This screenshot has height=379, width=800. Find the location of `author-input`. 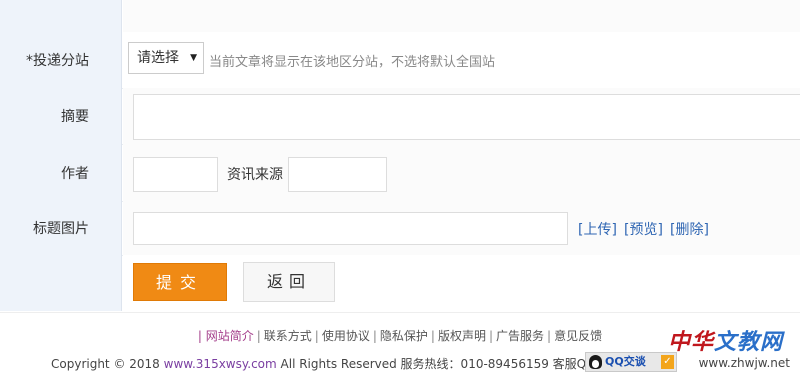

author-input is located at coordinates (175, 174).